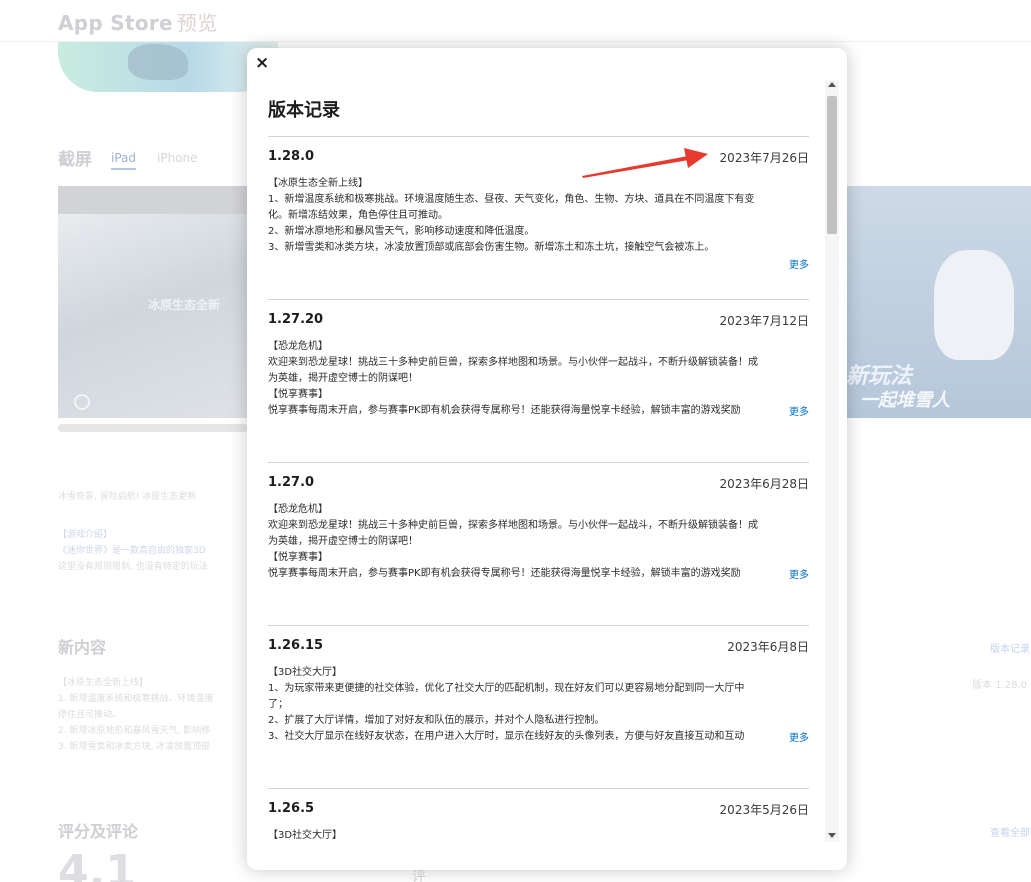 The width and height of the screenshot is (1031, 882). I want to click on app-hero-banner, so click(168, 67).